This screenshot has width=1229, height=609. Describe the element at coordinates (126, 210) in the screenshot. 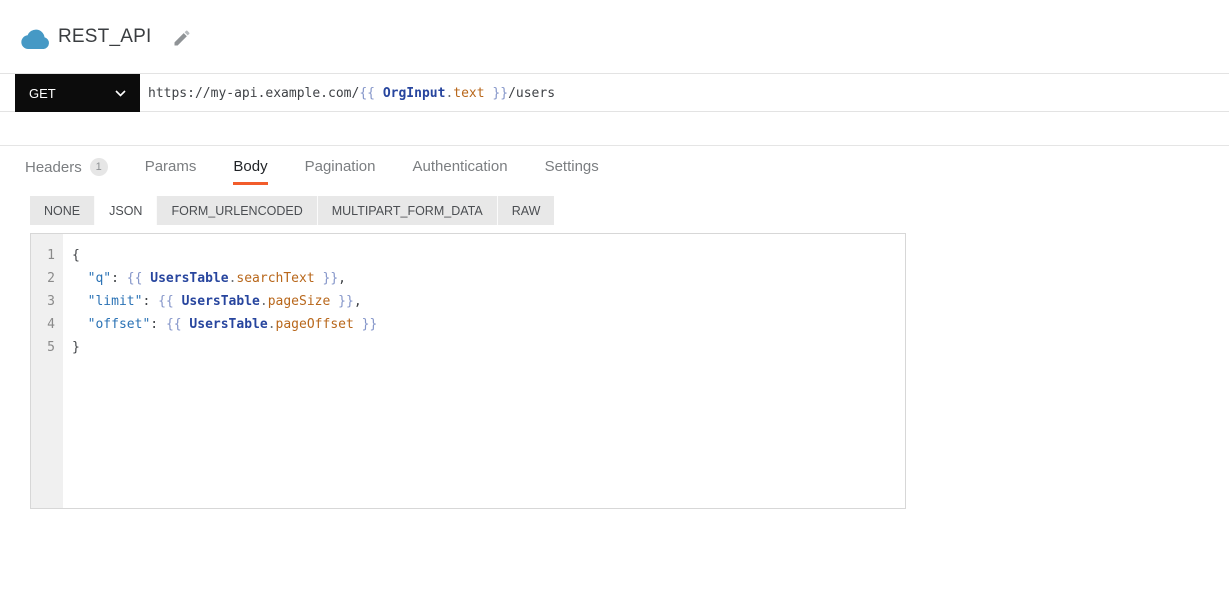

I see `body-type-json: JSON` at that location.